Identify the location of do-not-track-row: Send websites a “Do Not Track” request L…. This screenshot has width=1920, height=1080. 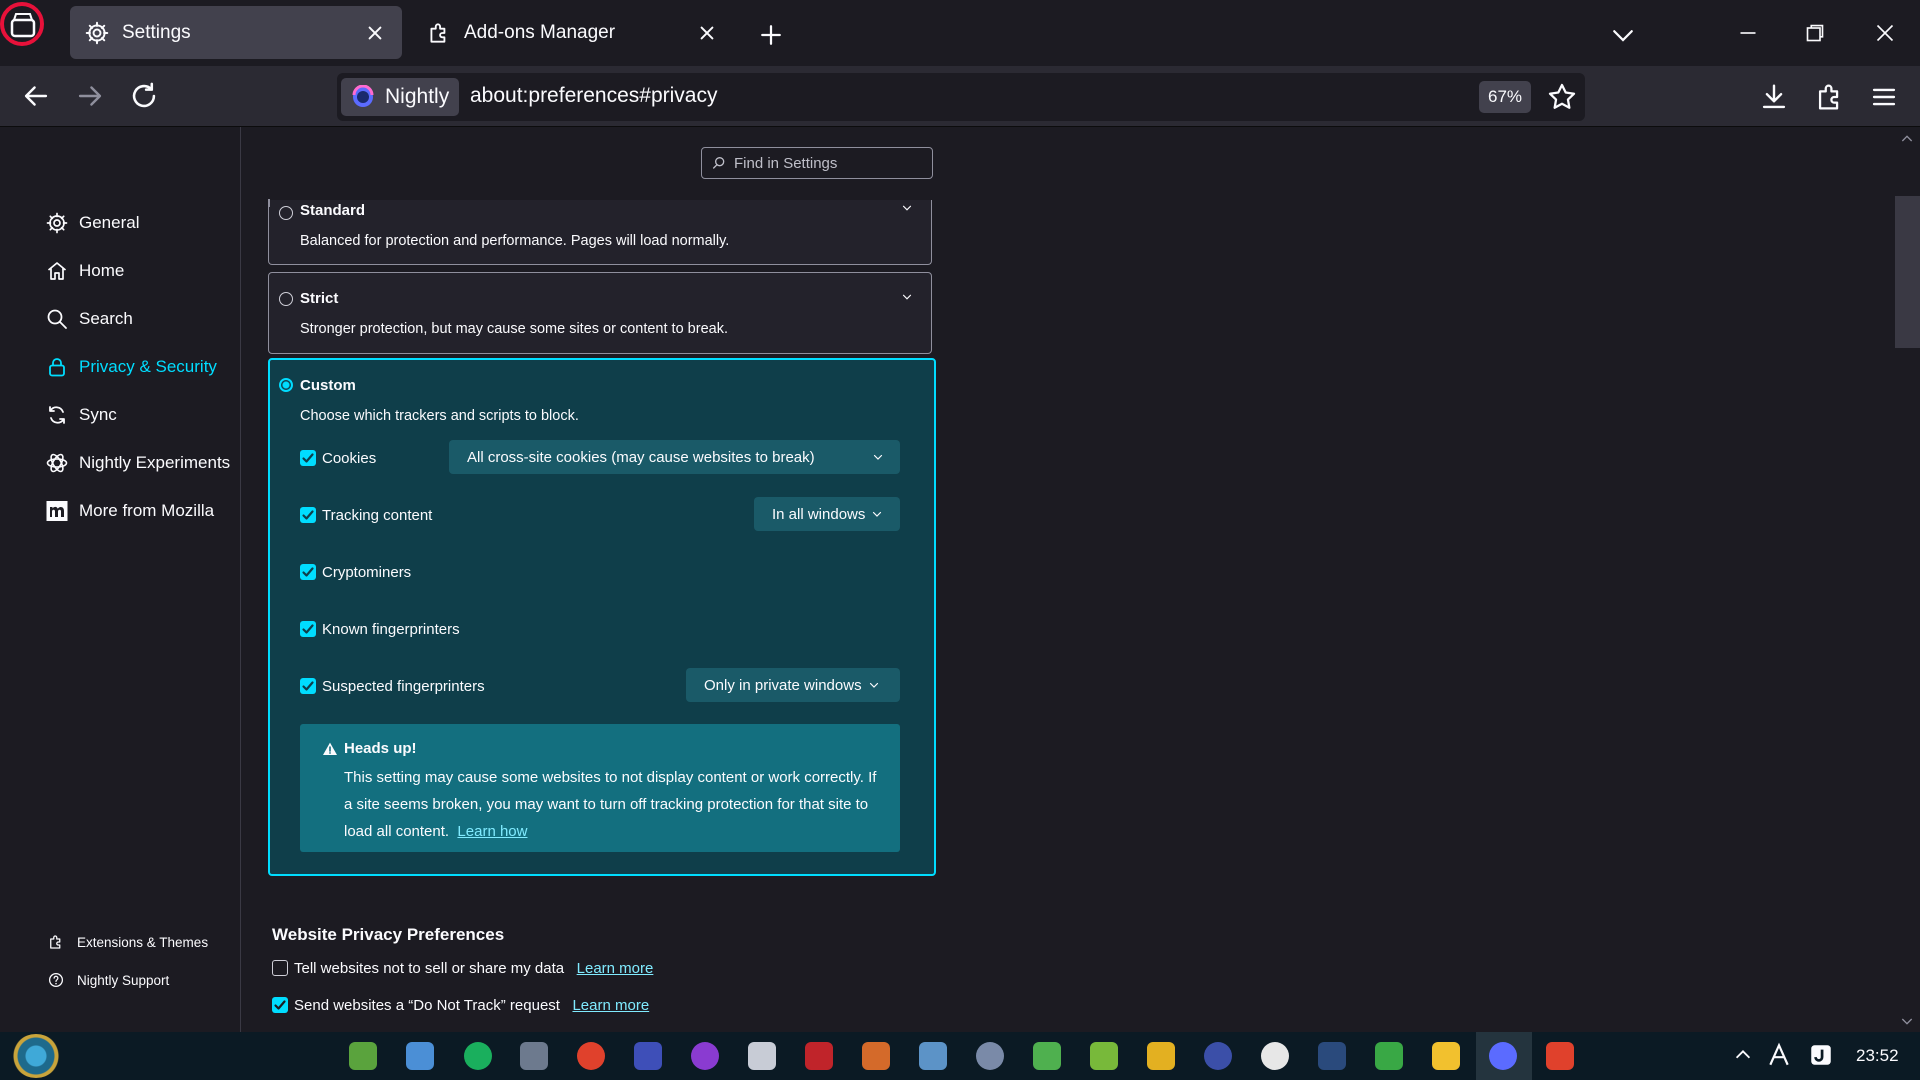
(471, 1005).